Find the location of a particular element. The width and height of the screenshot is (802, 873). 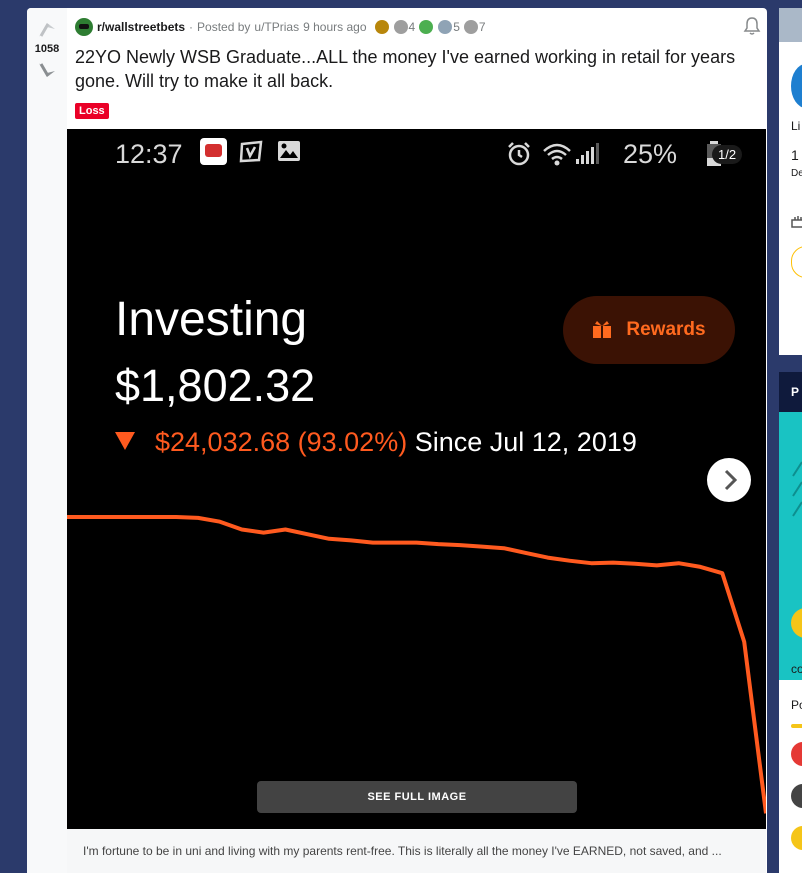

down-triangle-icon is located at coordinates (125, 440).